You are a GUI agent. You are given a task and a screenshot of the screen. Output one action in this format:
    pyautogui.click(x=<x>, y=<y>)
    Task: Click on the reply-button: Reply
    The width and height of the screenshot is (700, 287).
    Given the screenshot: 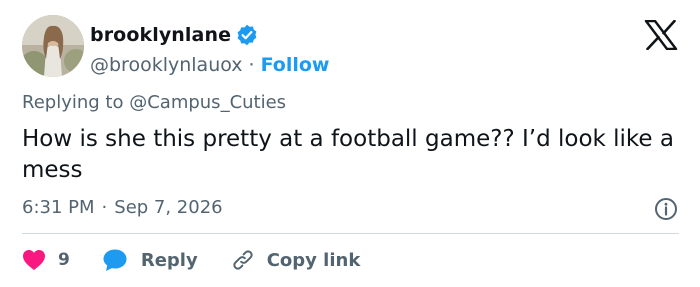 What is the action you would take?
    pyautogui.click(x=150, y=260)
    